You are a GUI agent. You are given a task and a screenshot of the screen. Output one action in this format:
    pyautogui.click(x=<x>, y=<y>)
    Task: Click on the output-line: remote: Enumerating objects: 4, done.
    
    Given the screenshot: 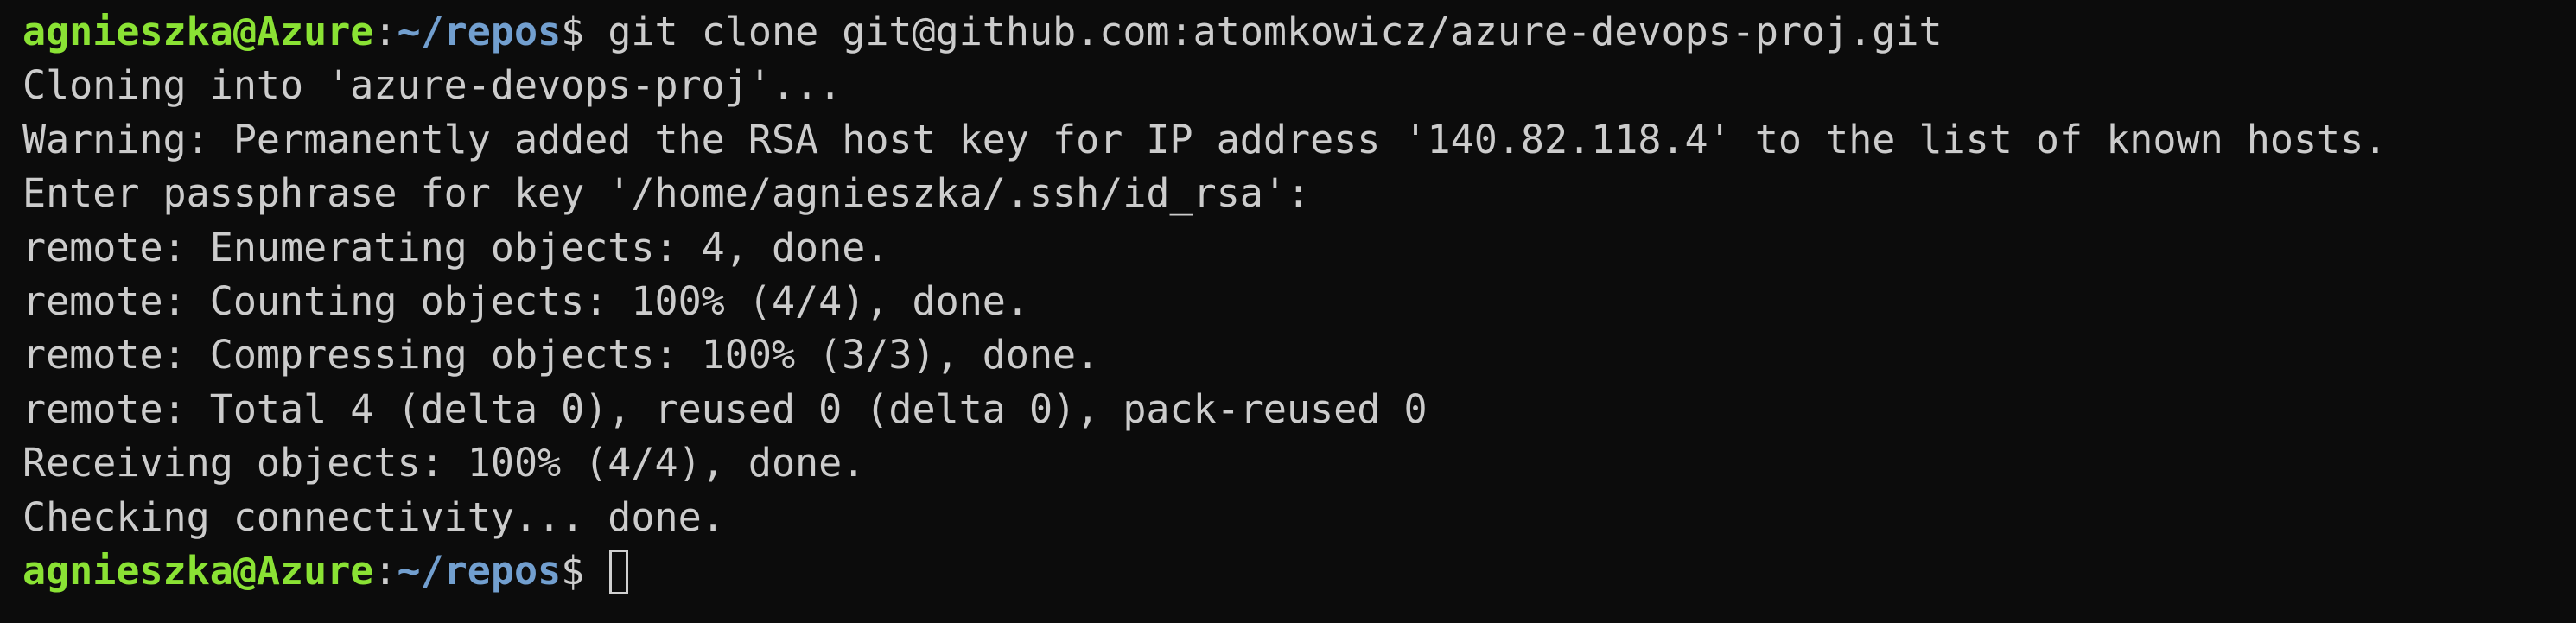 What is the action you would take?
    pyautogui.click(x=456, y=247)
    